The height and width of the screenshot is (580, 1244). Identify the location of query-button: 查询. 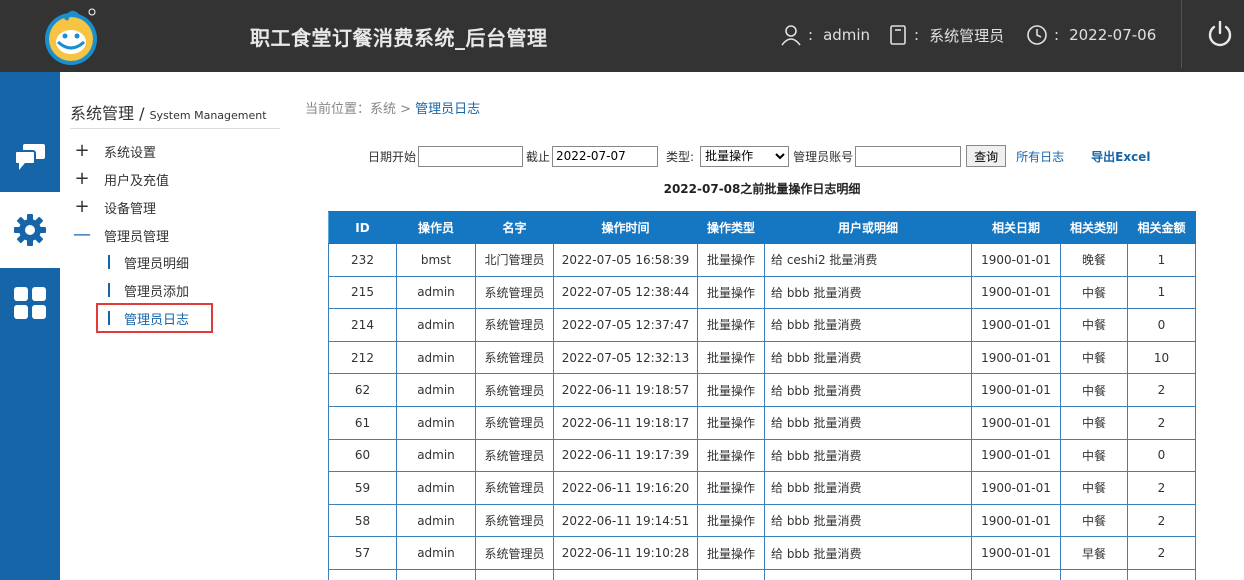
(986, 156).